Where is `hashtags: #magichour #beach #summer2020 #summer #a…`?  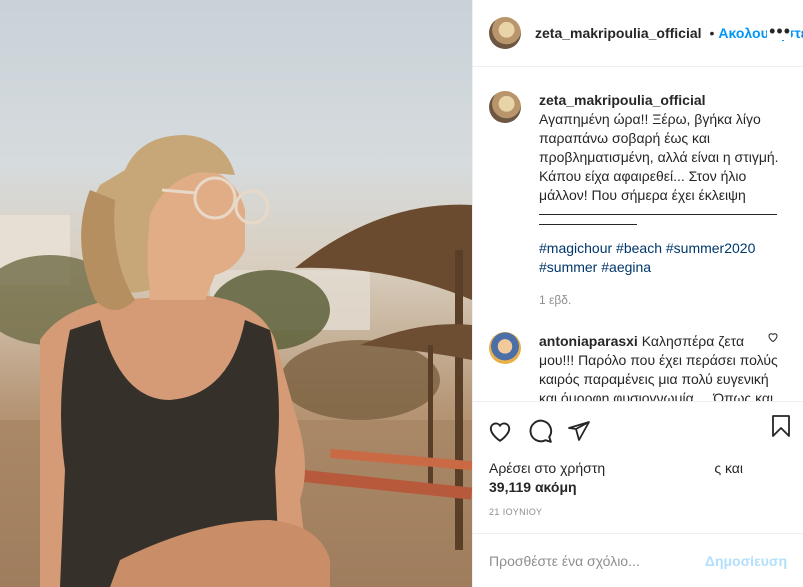
hashtags: #magichour #beach #summer2020 #summer #a… is located at coordinates (659, 258).